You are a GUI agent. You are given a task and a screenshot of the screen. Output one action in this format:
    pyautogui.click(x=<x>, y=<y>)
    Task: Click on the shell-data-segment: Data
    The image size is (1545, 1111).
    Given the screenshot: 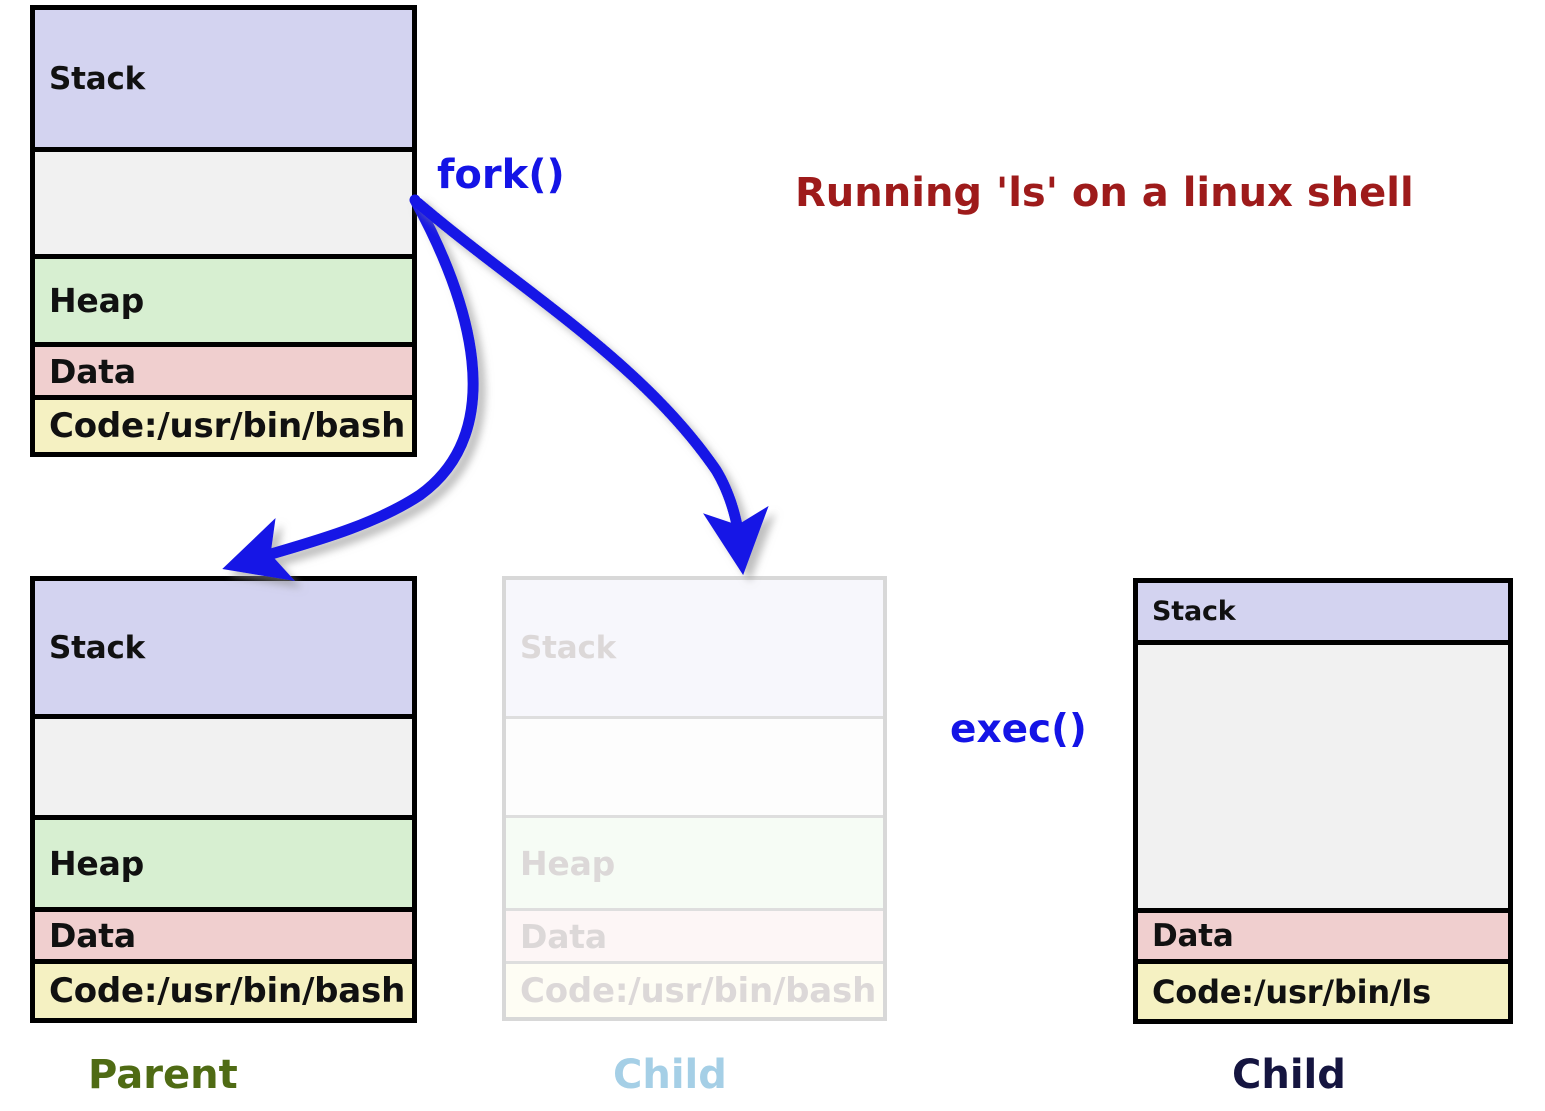 What is the action you would take?
    pyautogui.click(x=223, y=373)
    